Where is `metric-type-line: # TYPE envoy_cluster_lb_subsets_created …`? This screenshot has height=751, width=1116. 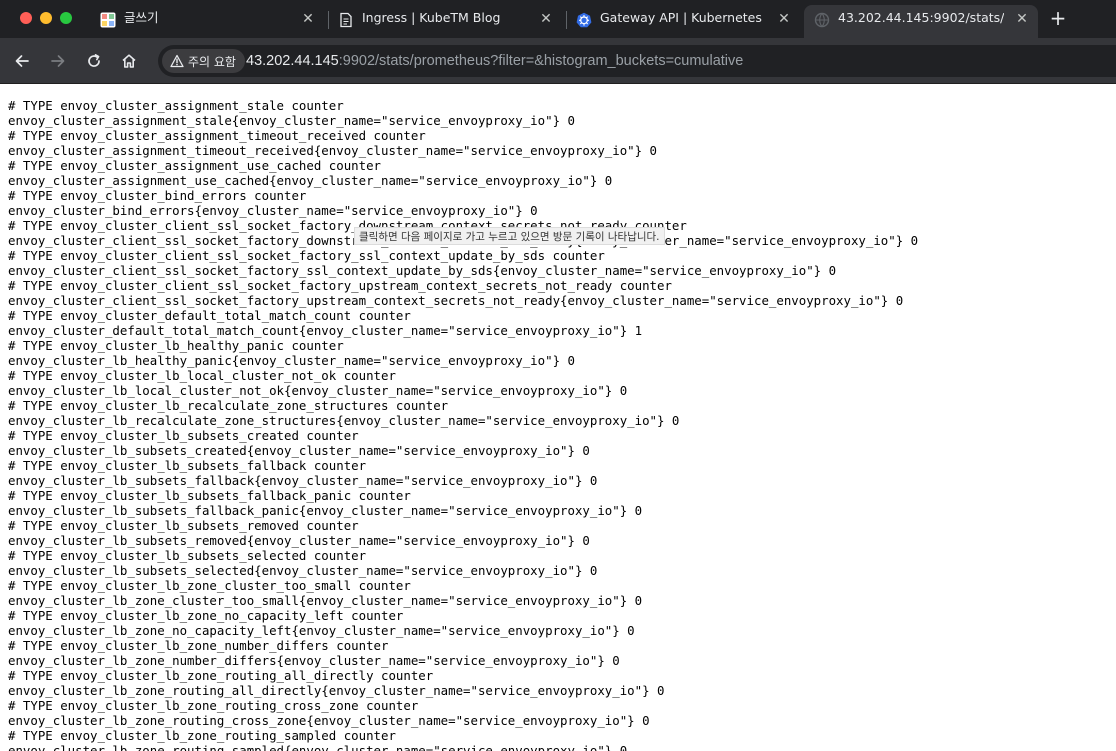
metric-type-line: # TYPE envoy_cluster_lb_subsets_created … is located at coordinates (183, 435).